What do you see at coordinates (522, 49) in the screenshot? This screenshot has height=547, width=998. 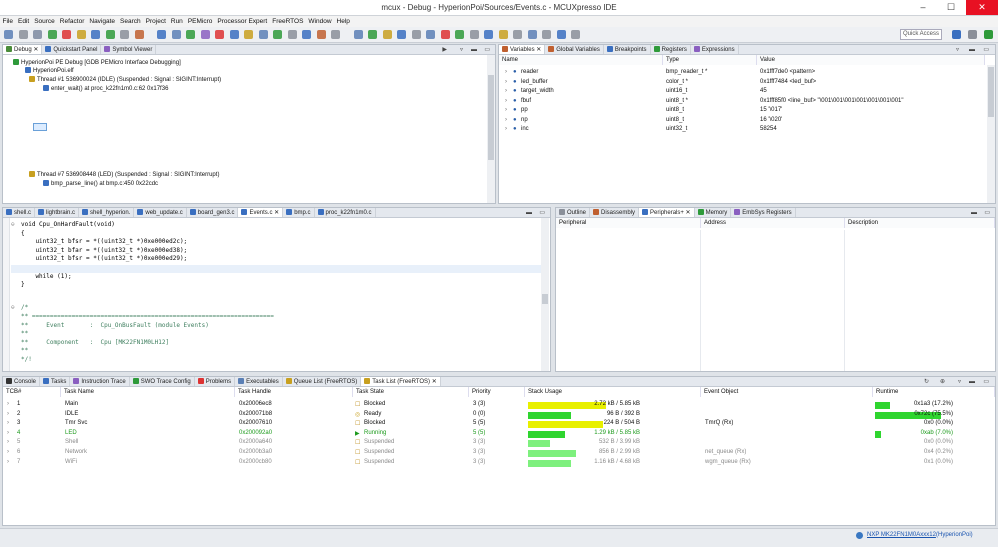 I see `tab-variables: Variables ✕` at bounding box center [522, 49].